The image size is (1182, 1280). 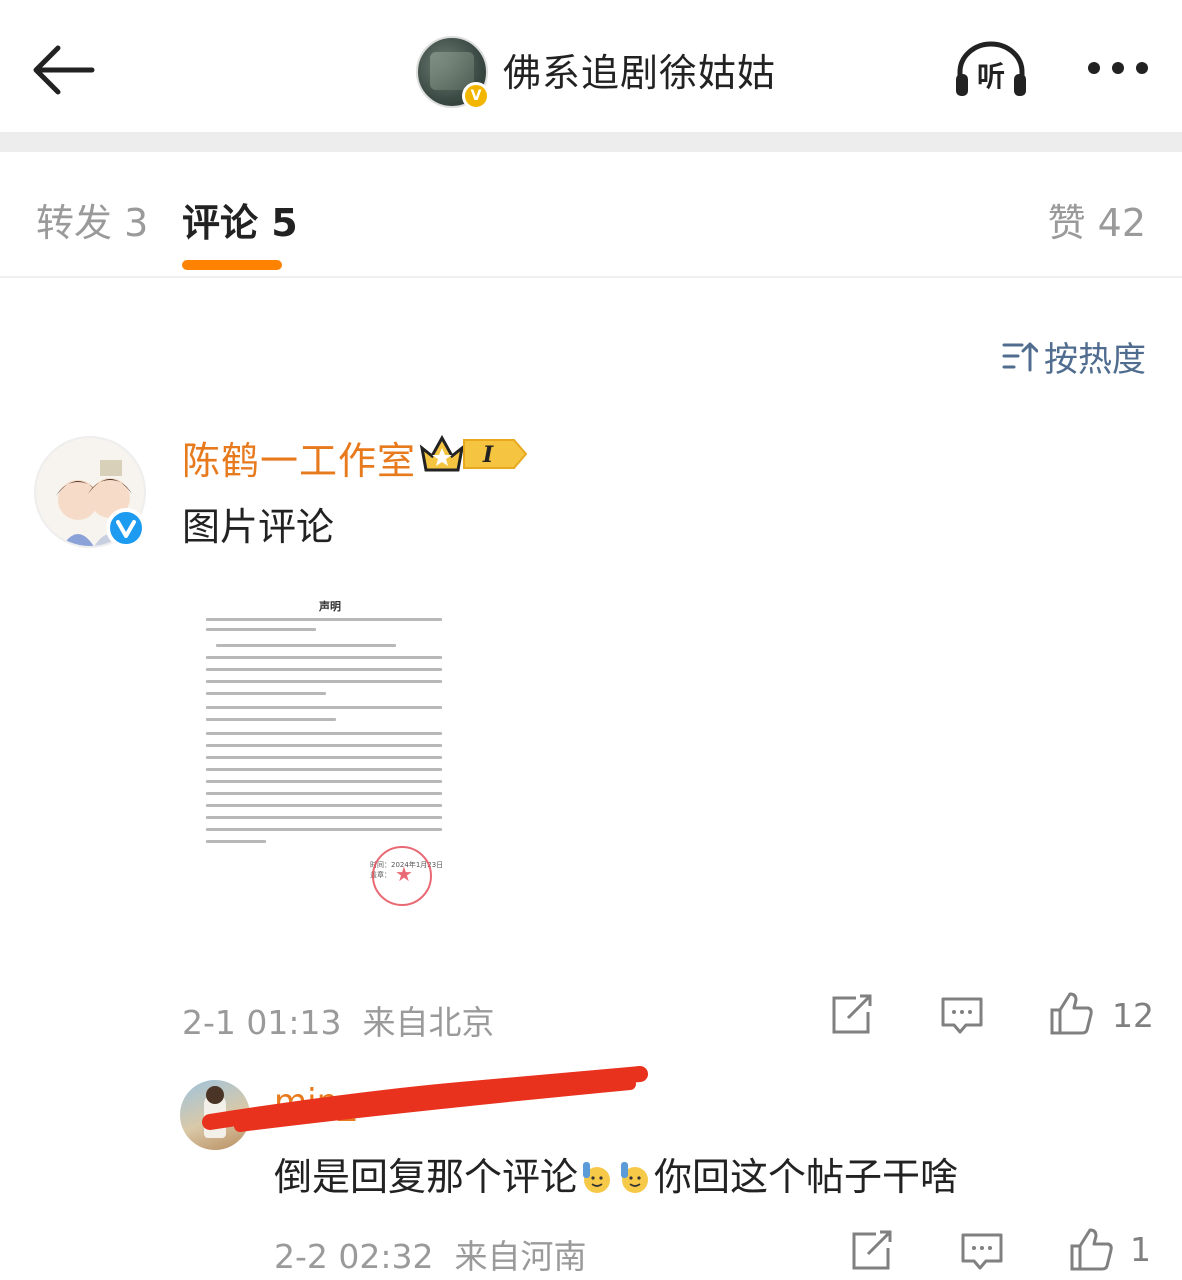 What do you see at coordinates (258, 527) in the screenshot?
I see `comment-text: 图片评论` at bounding box center [258, 527].